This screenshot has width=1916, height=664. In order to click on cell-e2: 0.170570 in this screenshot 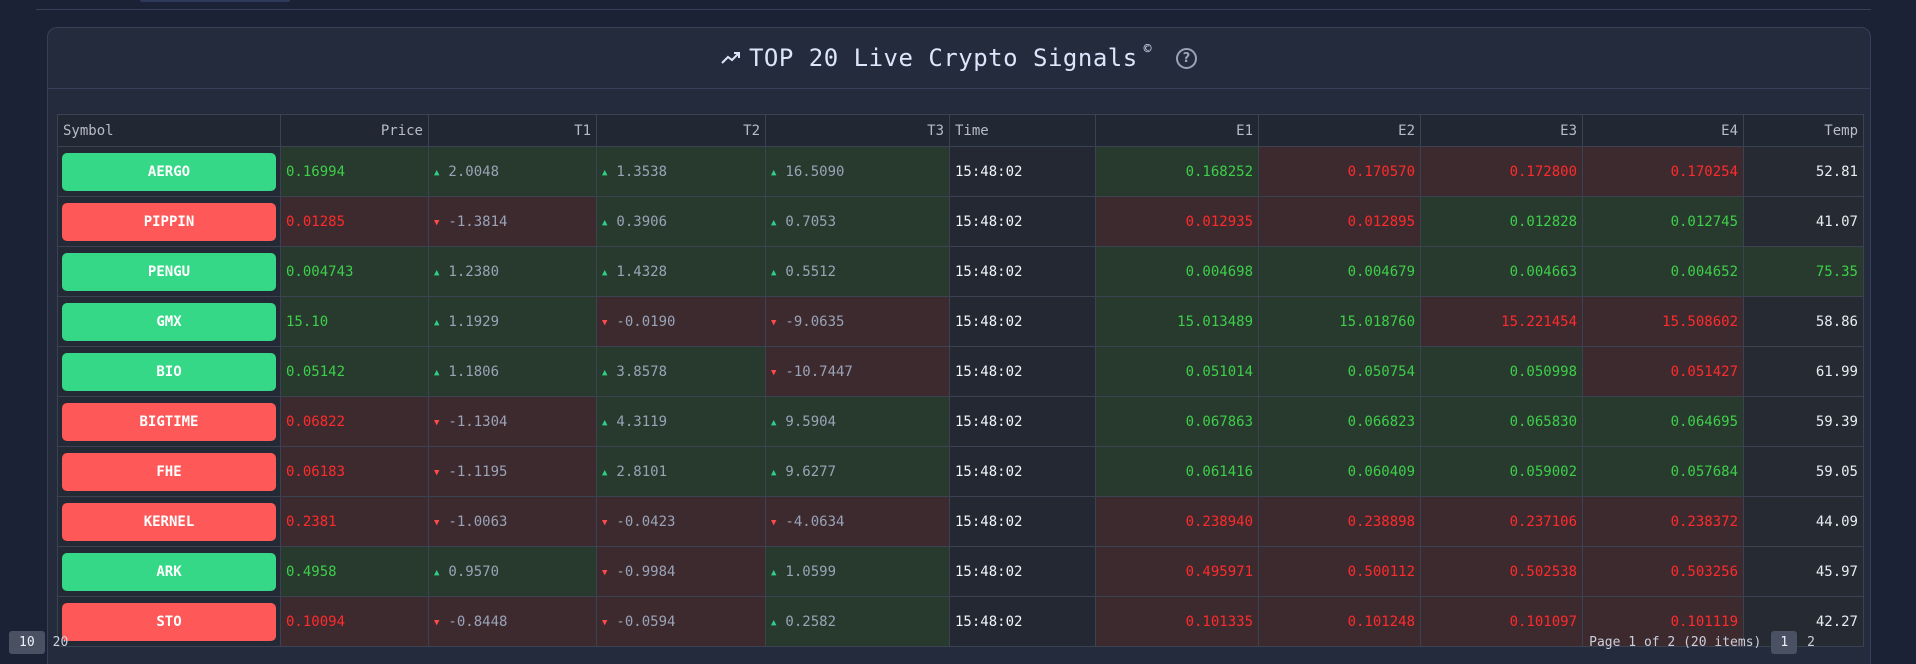, I will do `click(1339, 171)`.